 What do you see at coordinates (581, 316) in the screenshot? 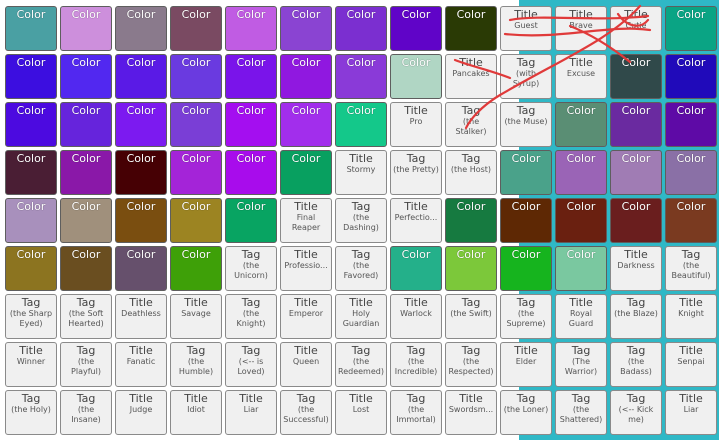
I see `title-tile: Title Royal Guard` at bounding box center [581, 316].